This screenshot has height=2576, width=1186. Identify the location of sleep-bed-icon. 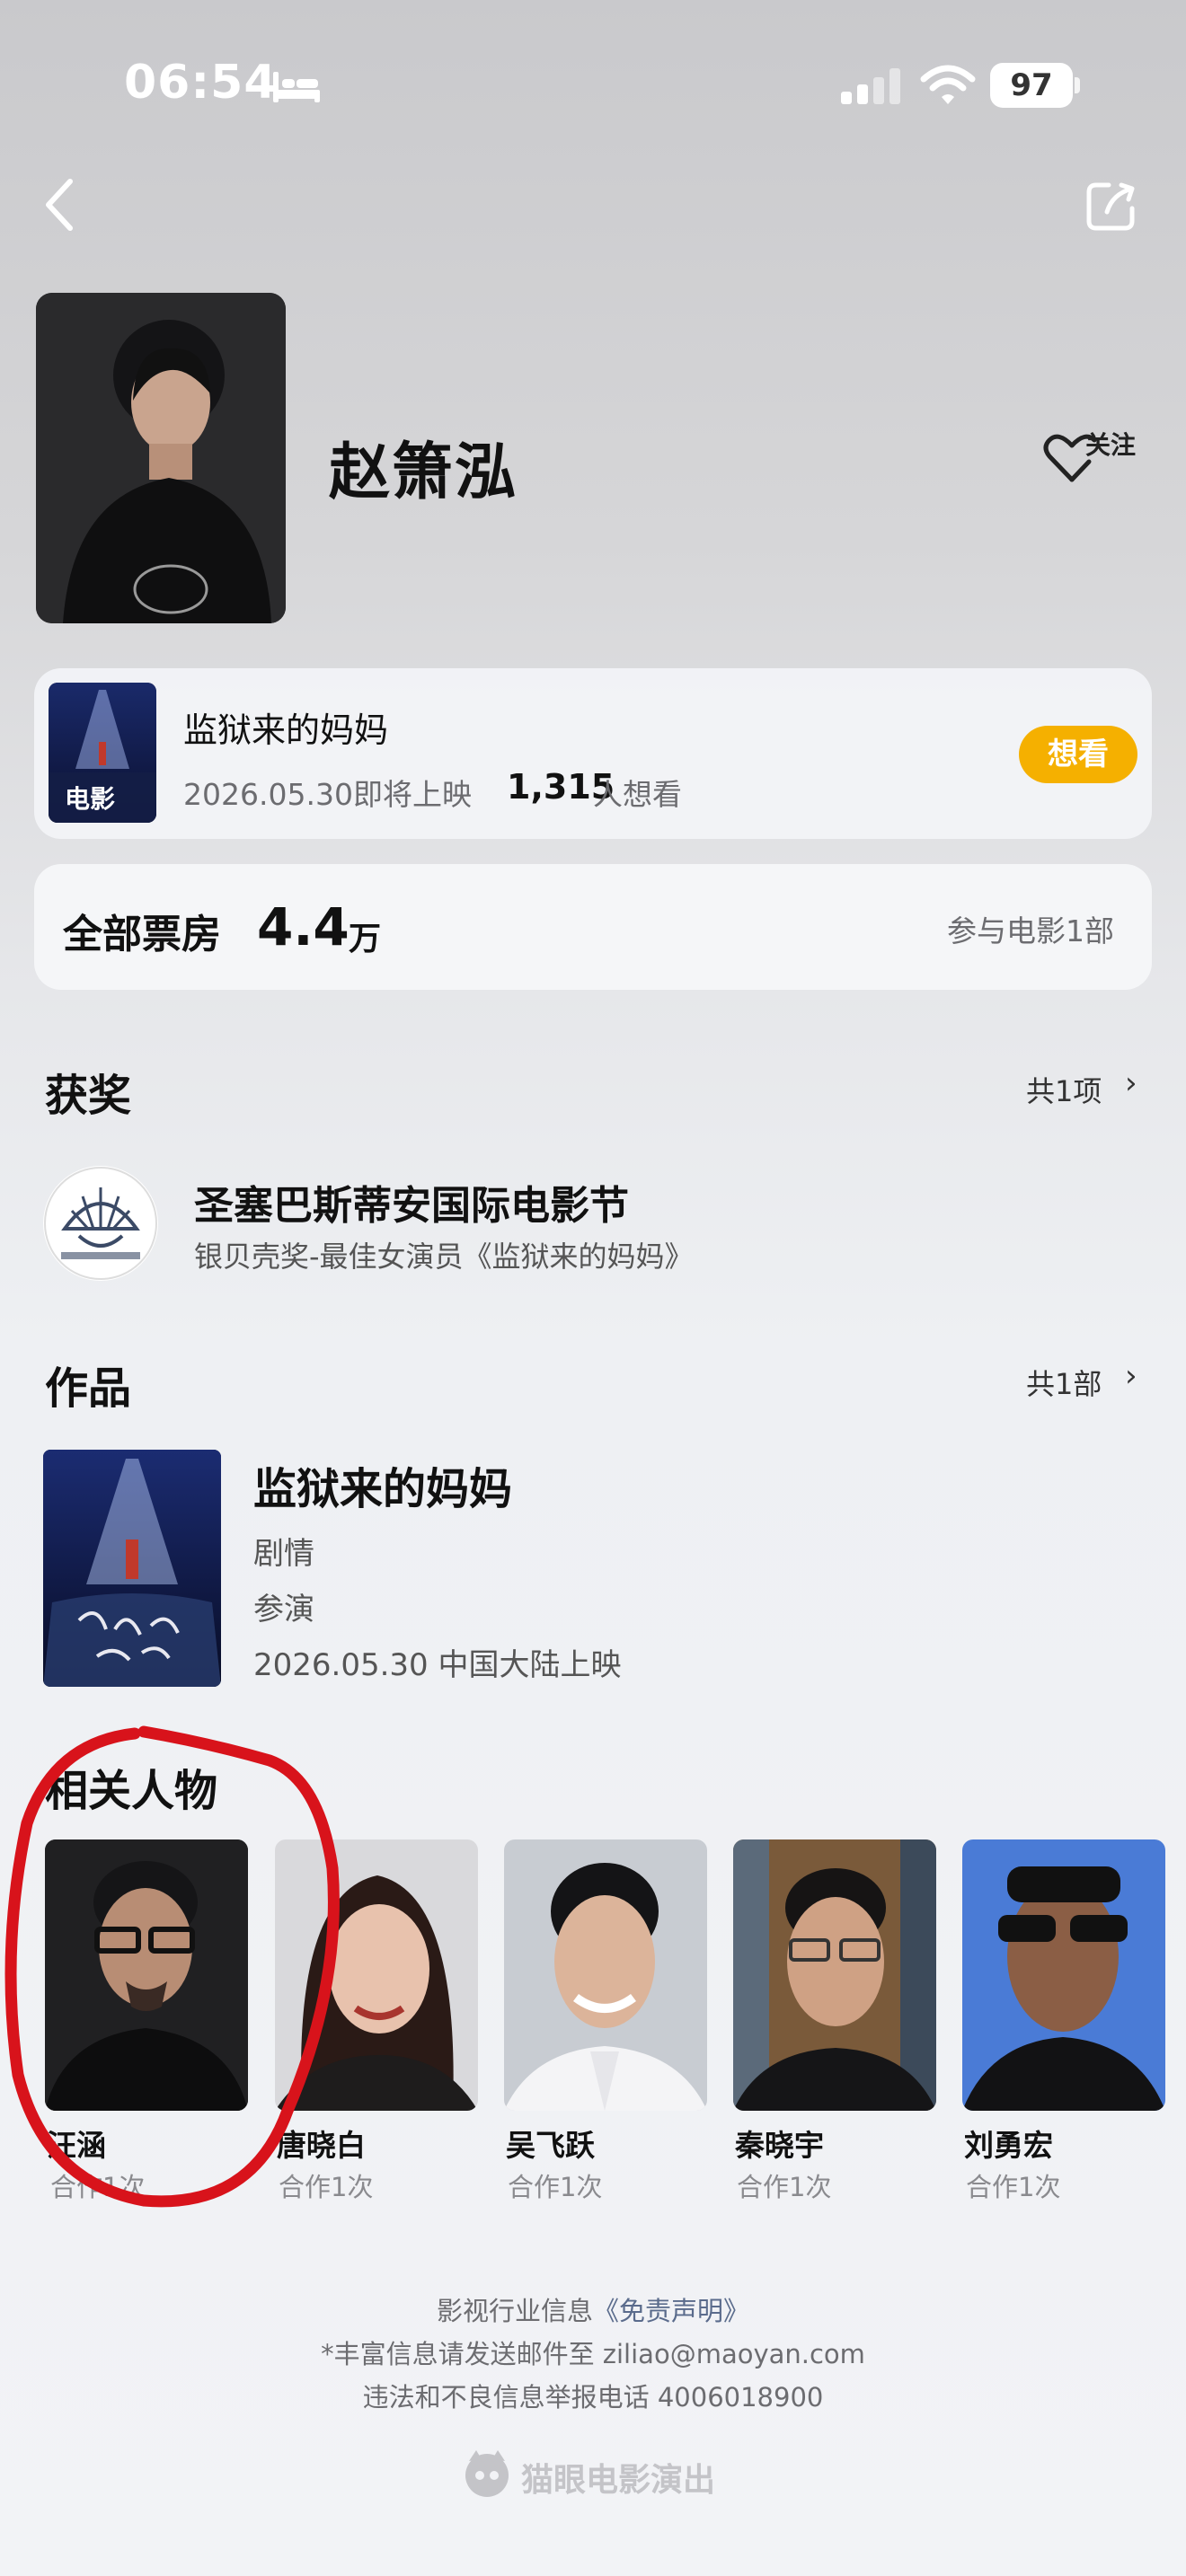
(296, 87).